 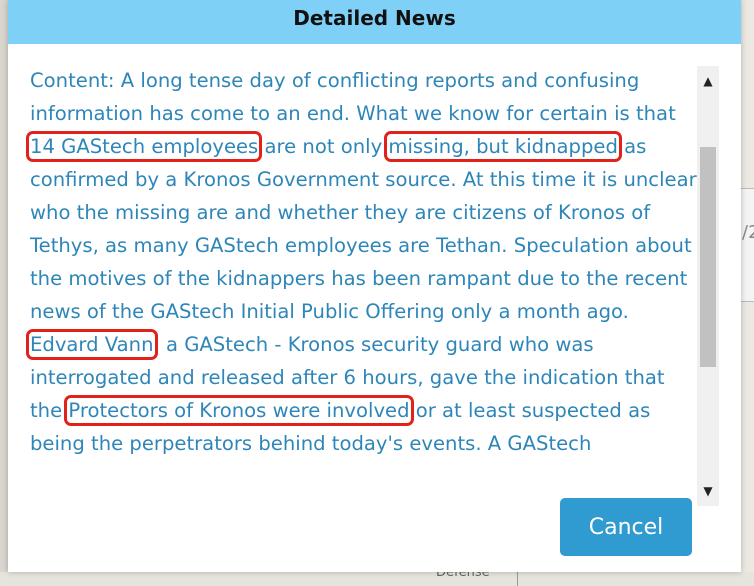 I want to click on content-scrollbar: ▲ ▼, so click(x=708, y=286).